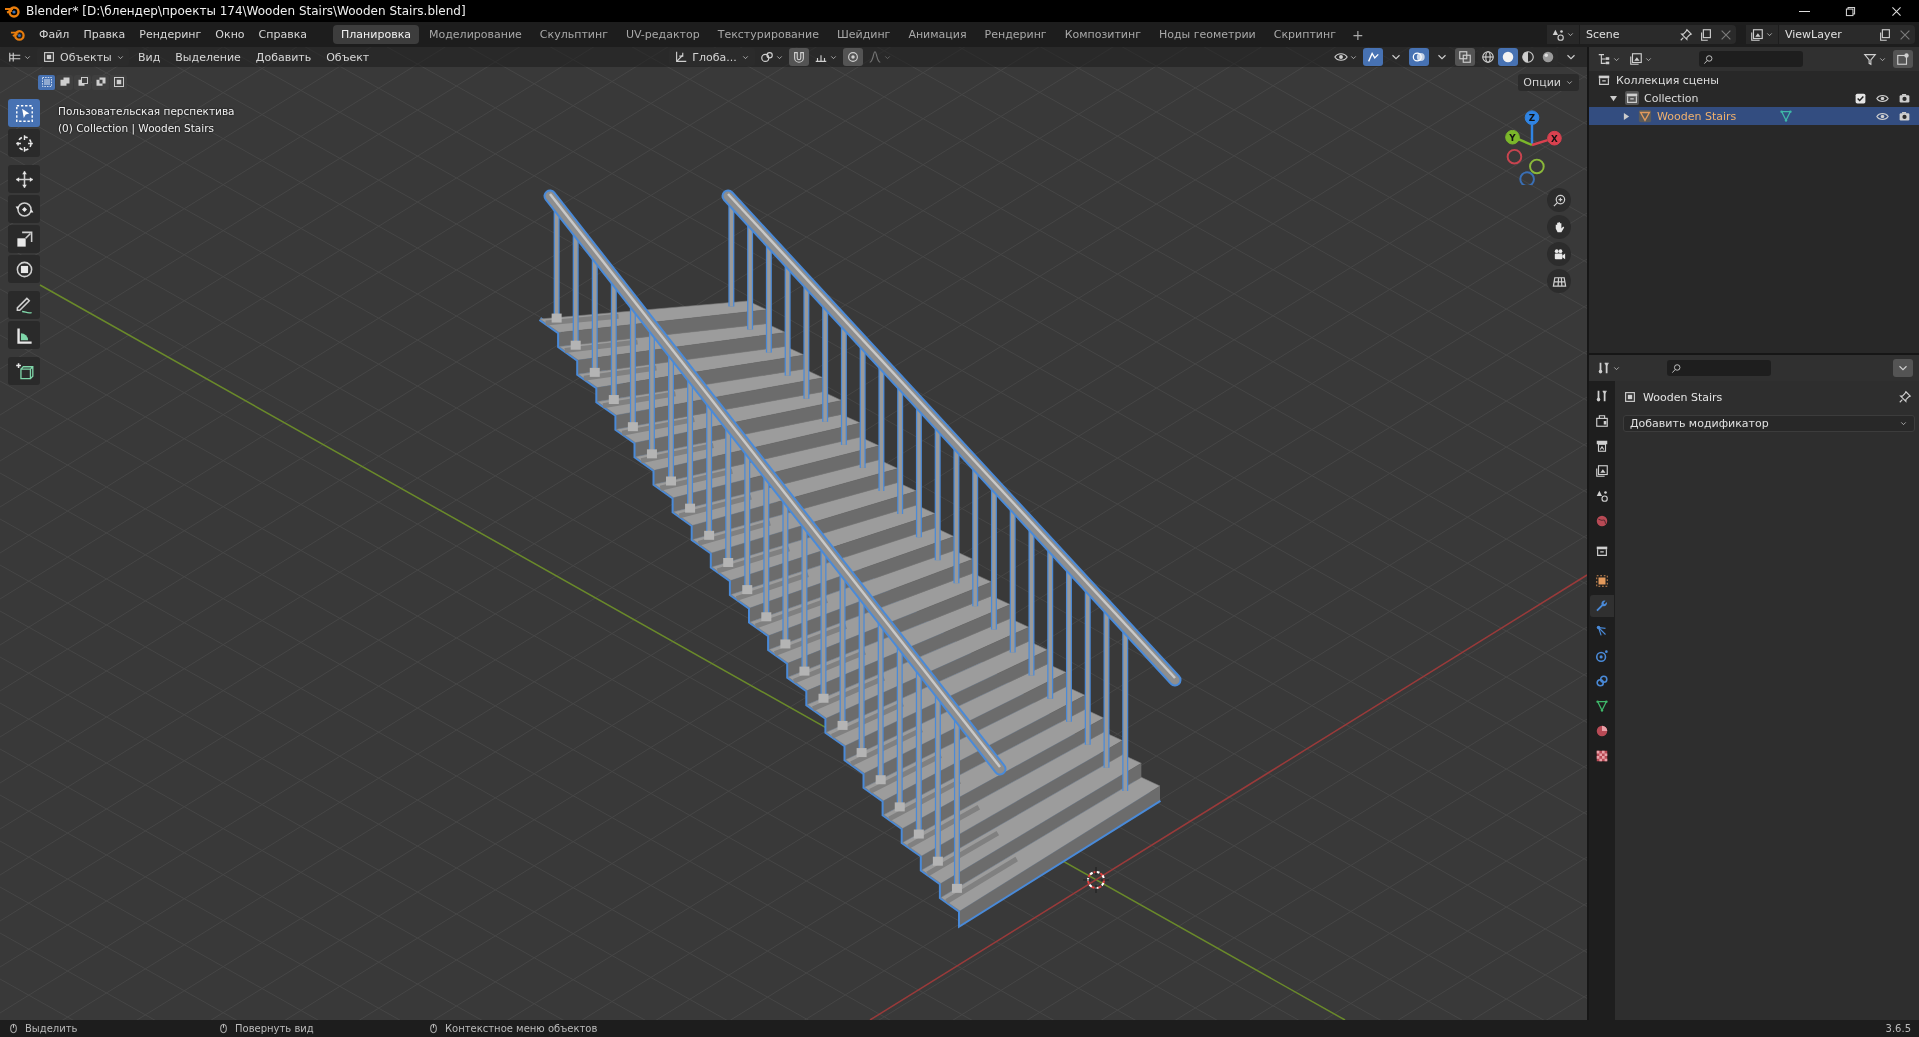 This screenshot has width=1919, height=1037. I want to click on view-layer-icon, so click(1757, 34).